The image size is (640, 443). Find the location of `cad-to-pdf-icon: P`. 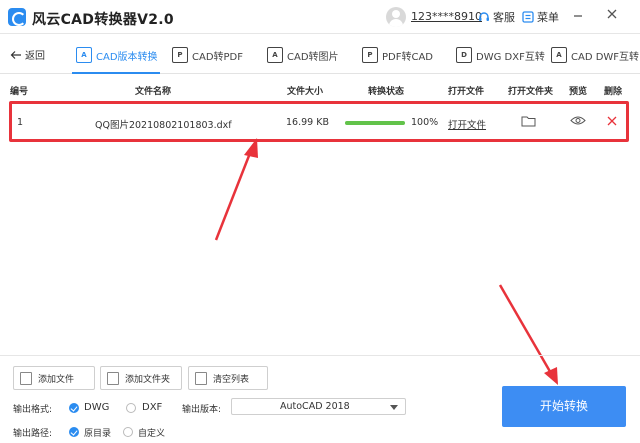

cad-to-pdf-icon: P is located at coordinates (180, 55).